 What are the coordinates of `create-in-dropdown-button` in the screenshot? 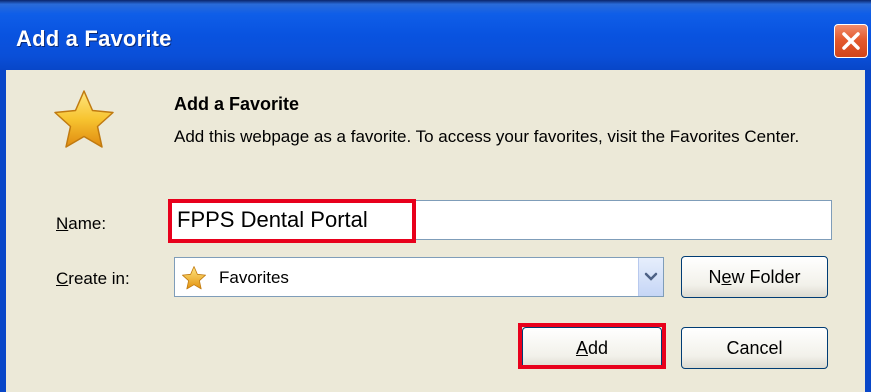 It's located at (650, 277).